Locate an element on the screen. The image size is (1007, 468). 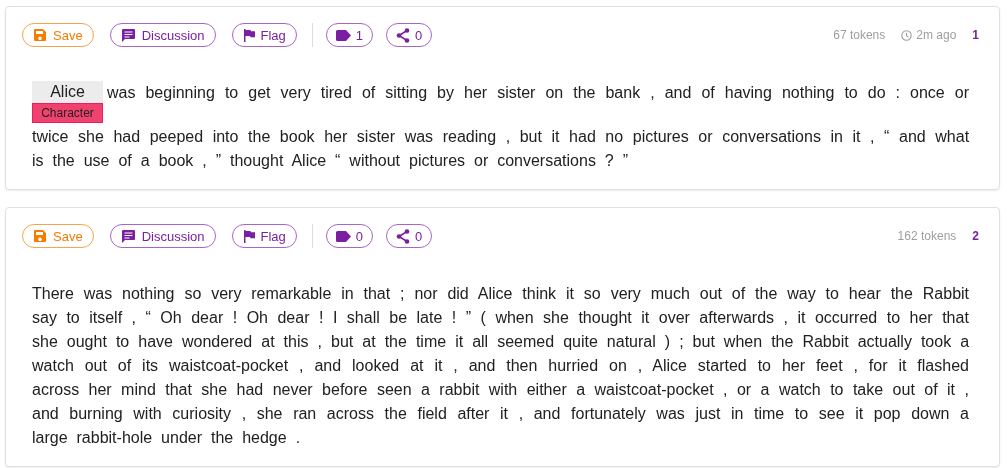
token: all is located at coordinates (480, 341).